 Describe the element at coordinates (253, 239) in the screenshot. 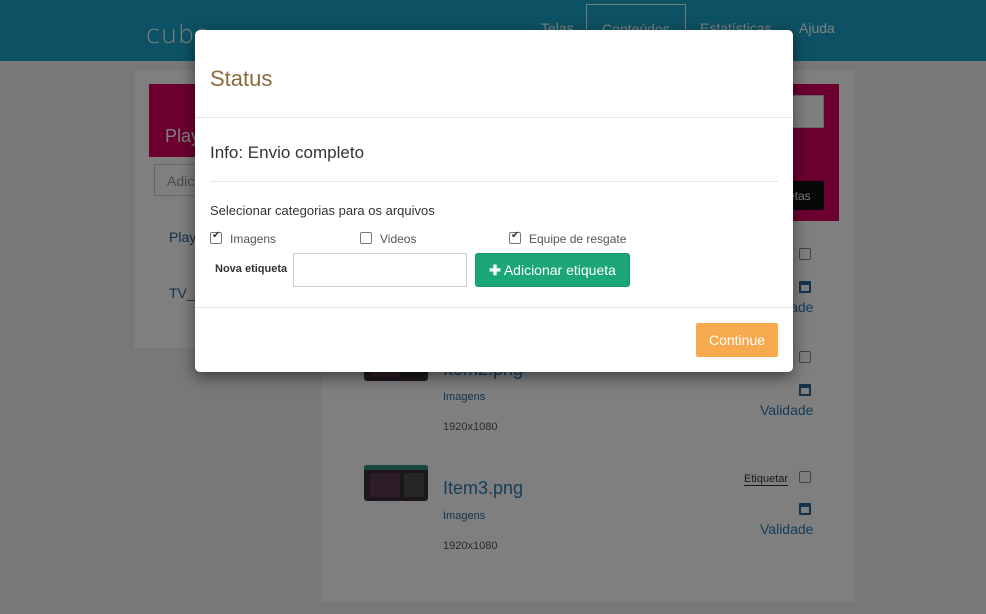

I see `category-label-imagens: Imagens` at that location.